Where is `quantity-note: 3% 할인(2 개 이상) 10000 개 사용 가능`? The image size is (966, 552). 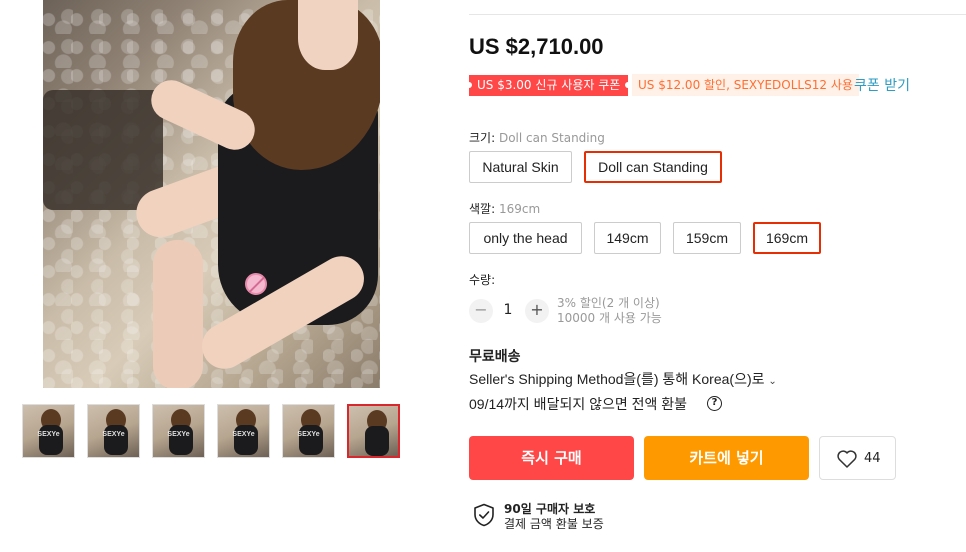 quantity-note: 3% 할인(2 개 이상) 10000 개 사용 가능 is located at coordinates (609, 311).